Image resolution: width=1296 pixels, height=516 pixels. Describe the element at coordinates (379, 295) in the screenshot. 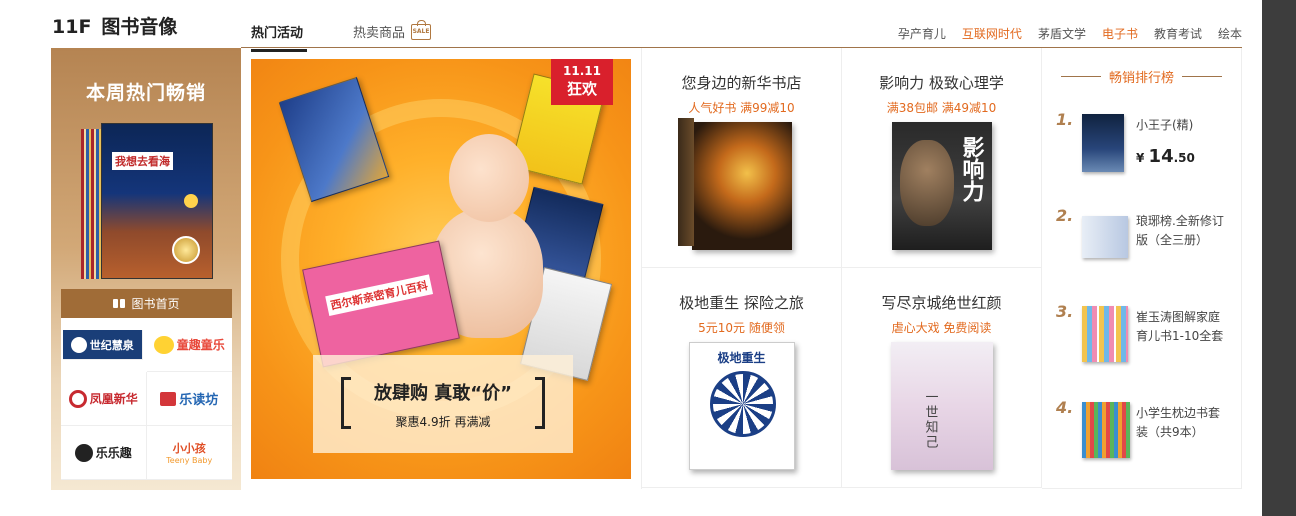

I see `open-book-title: 西尔斯亲密育儿百科` at that location.